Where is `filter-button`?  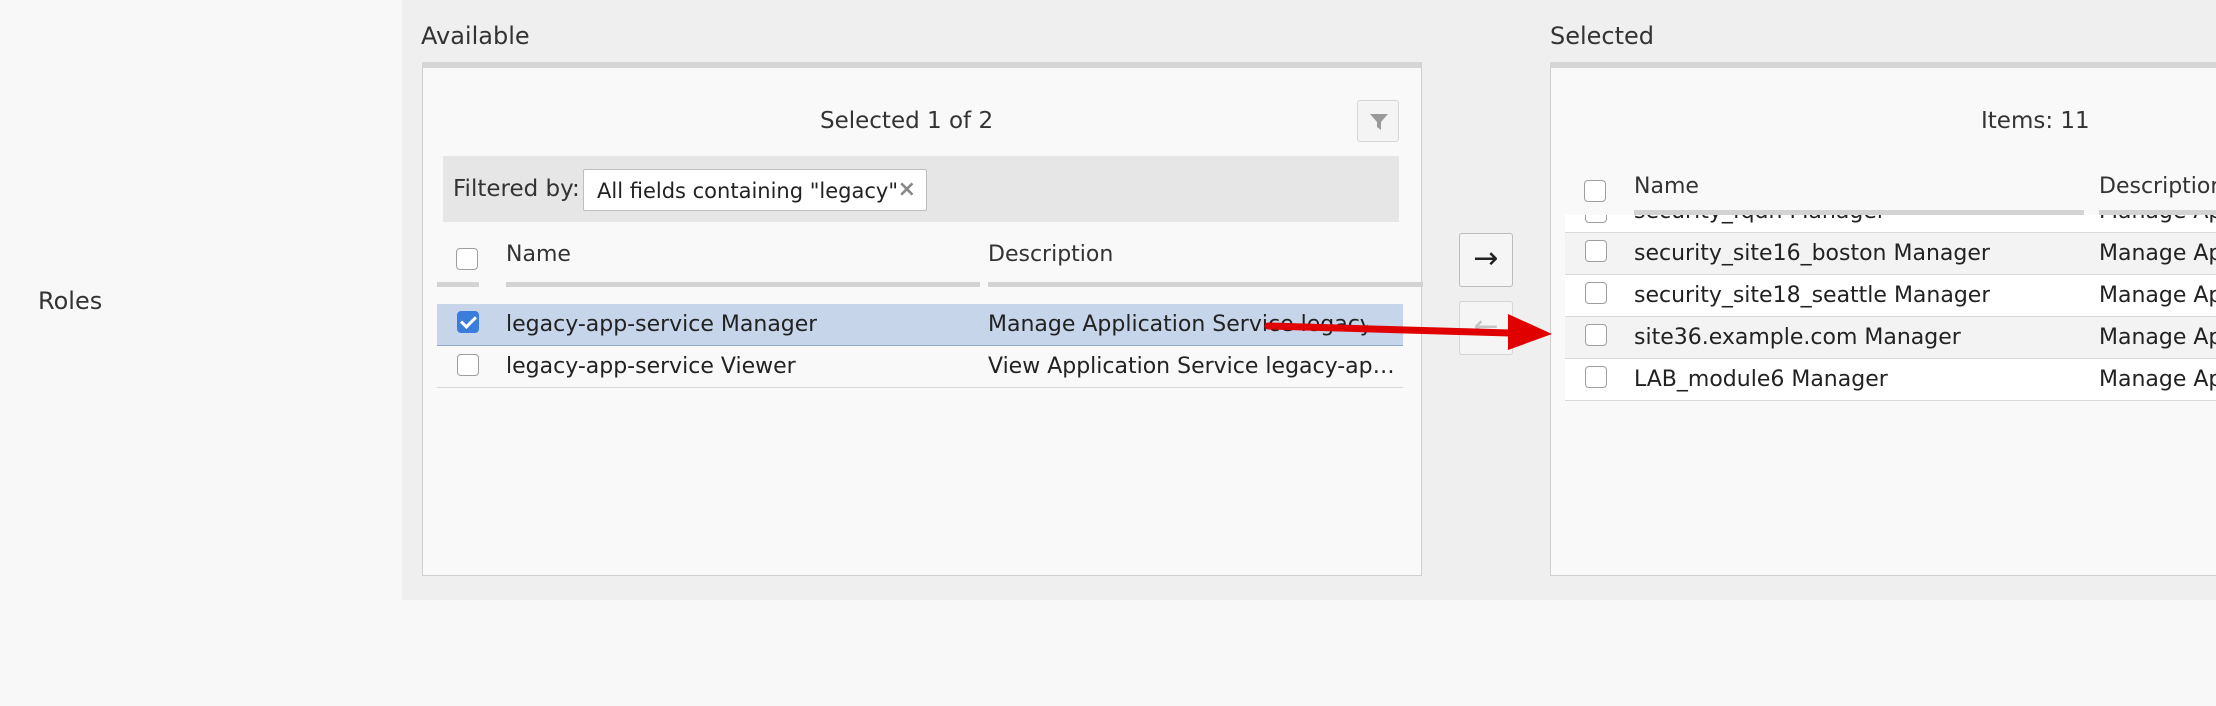
filter-button is located at coordinates (1378, 121).